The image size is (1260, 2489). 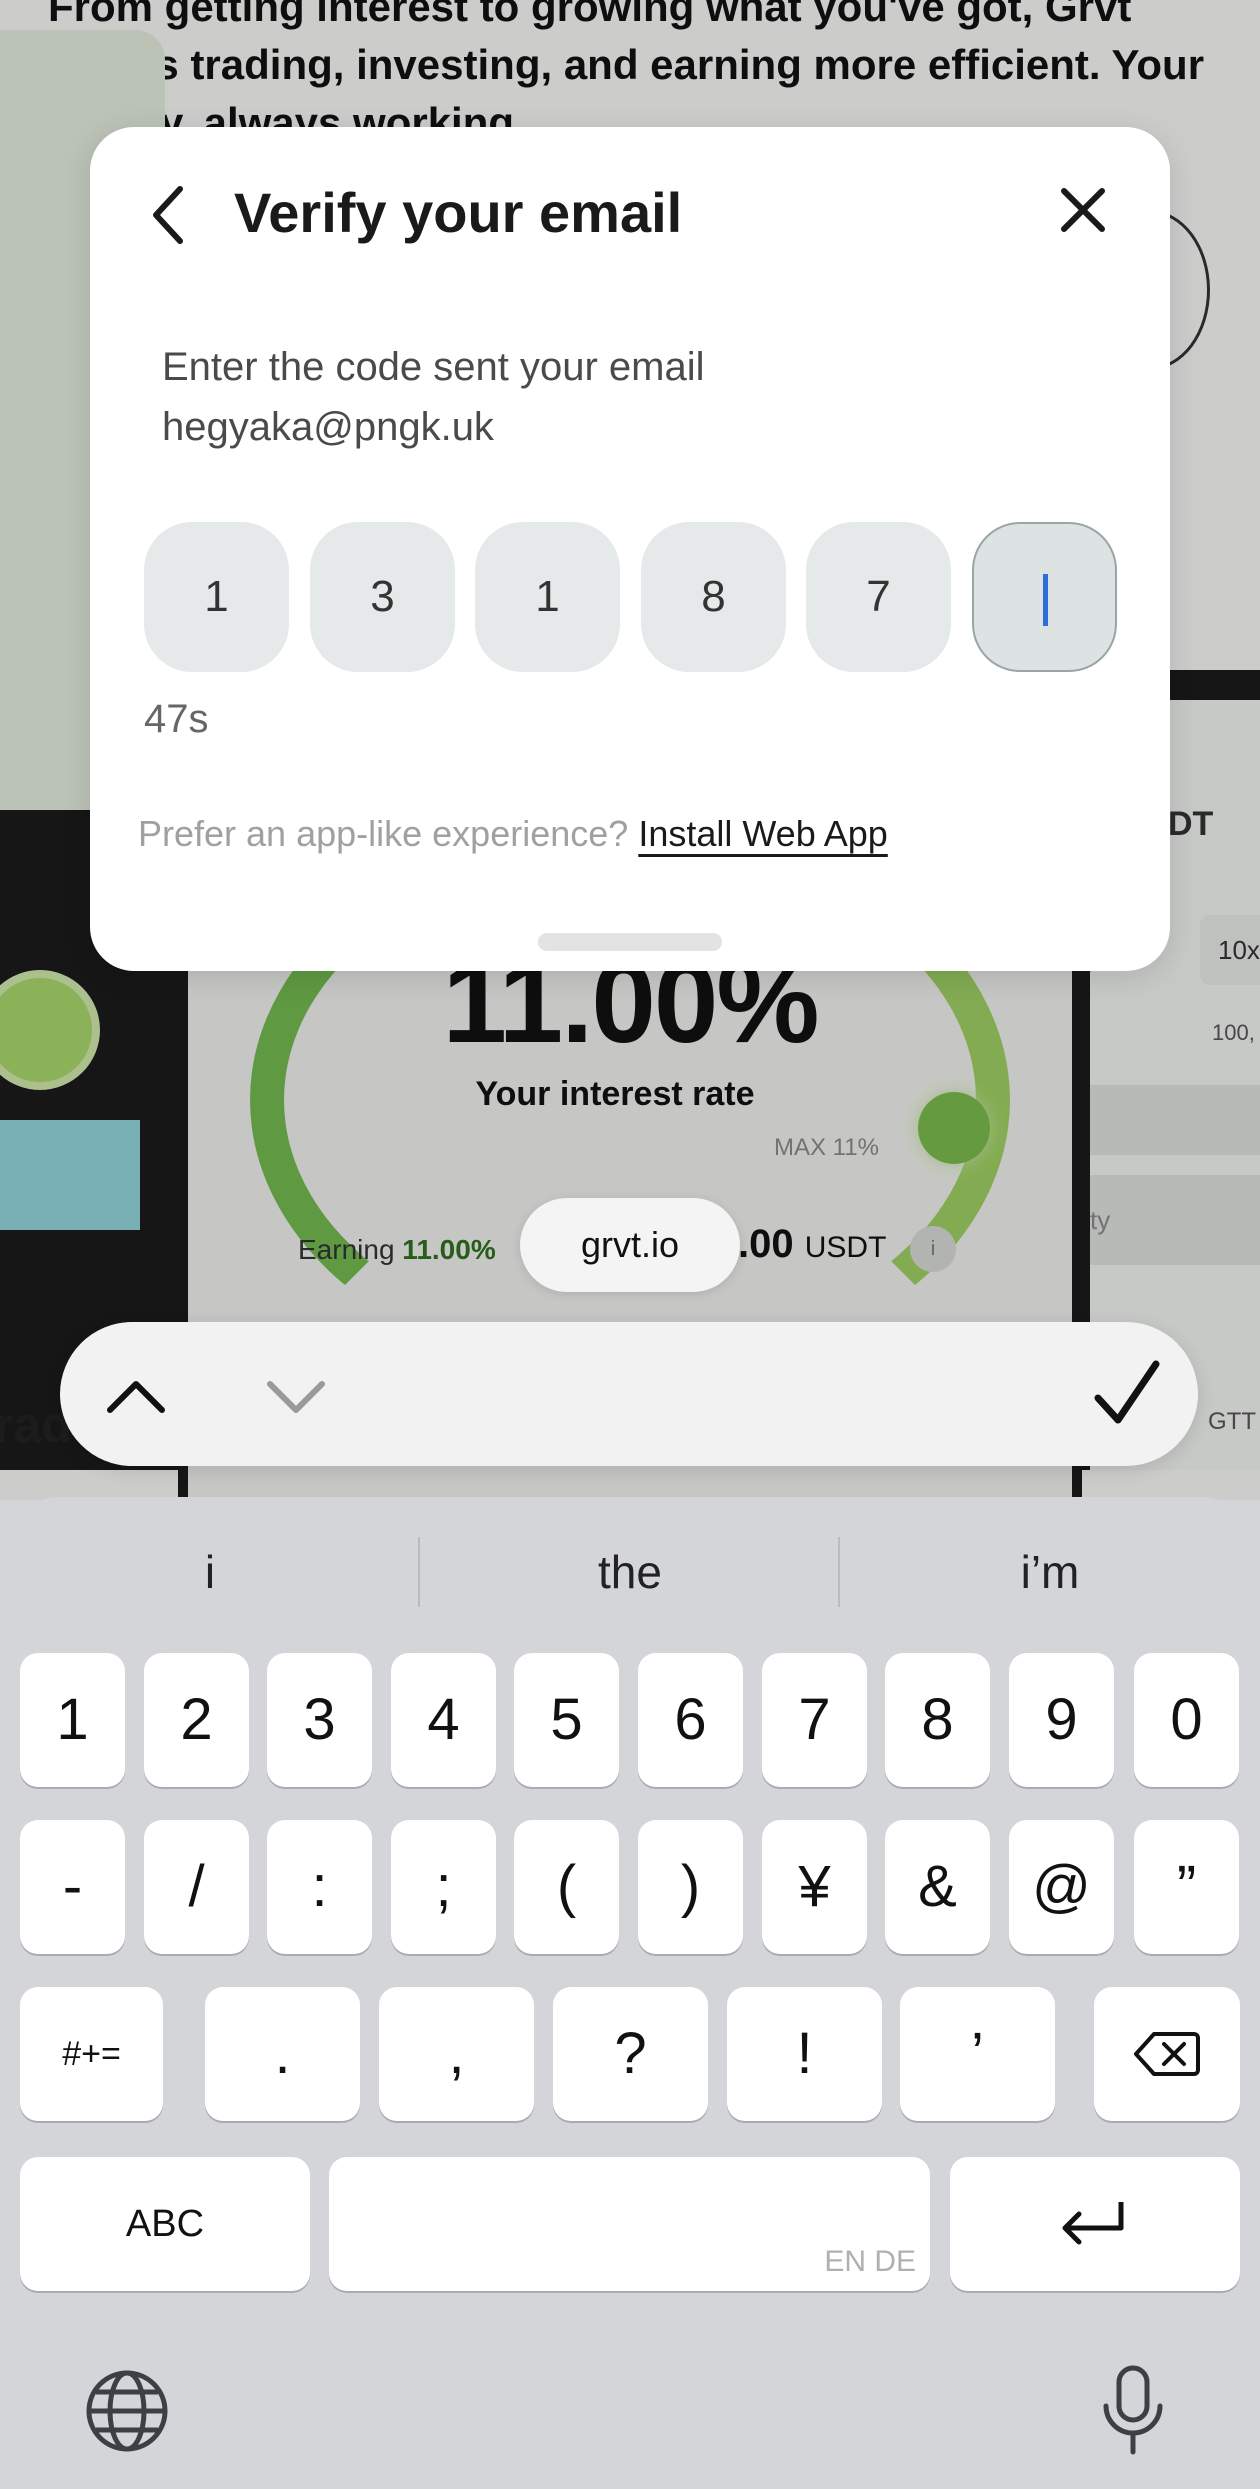 What do you see at coordinates (136, 1397) in the screenshot?
I see `chevron-up-icon` at bounding box center [136, 1397].